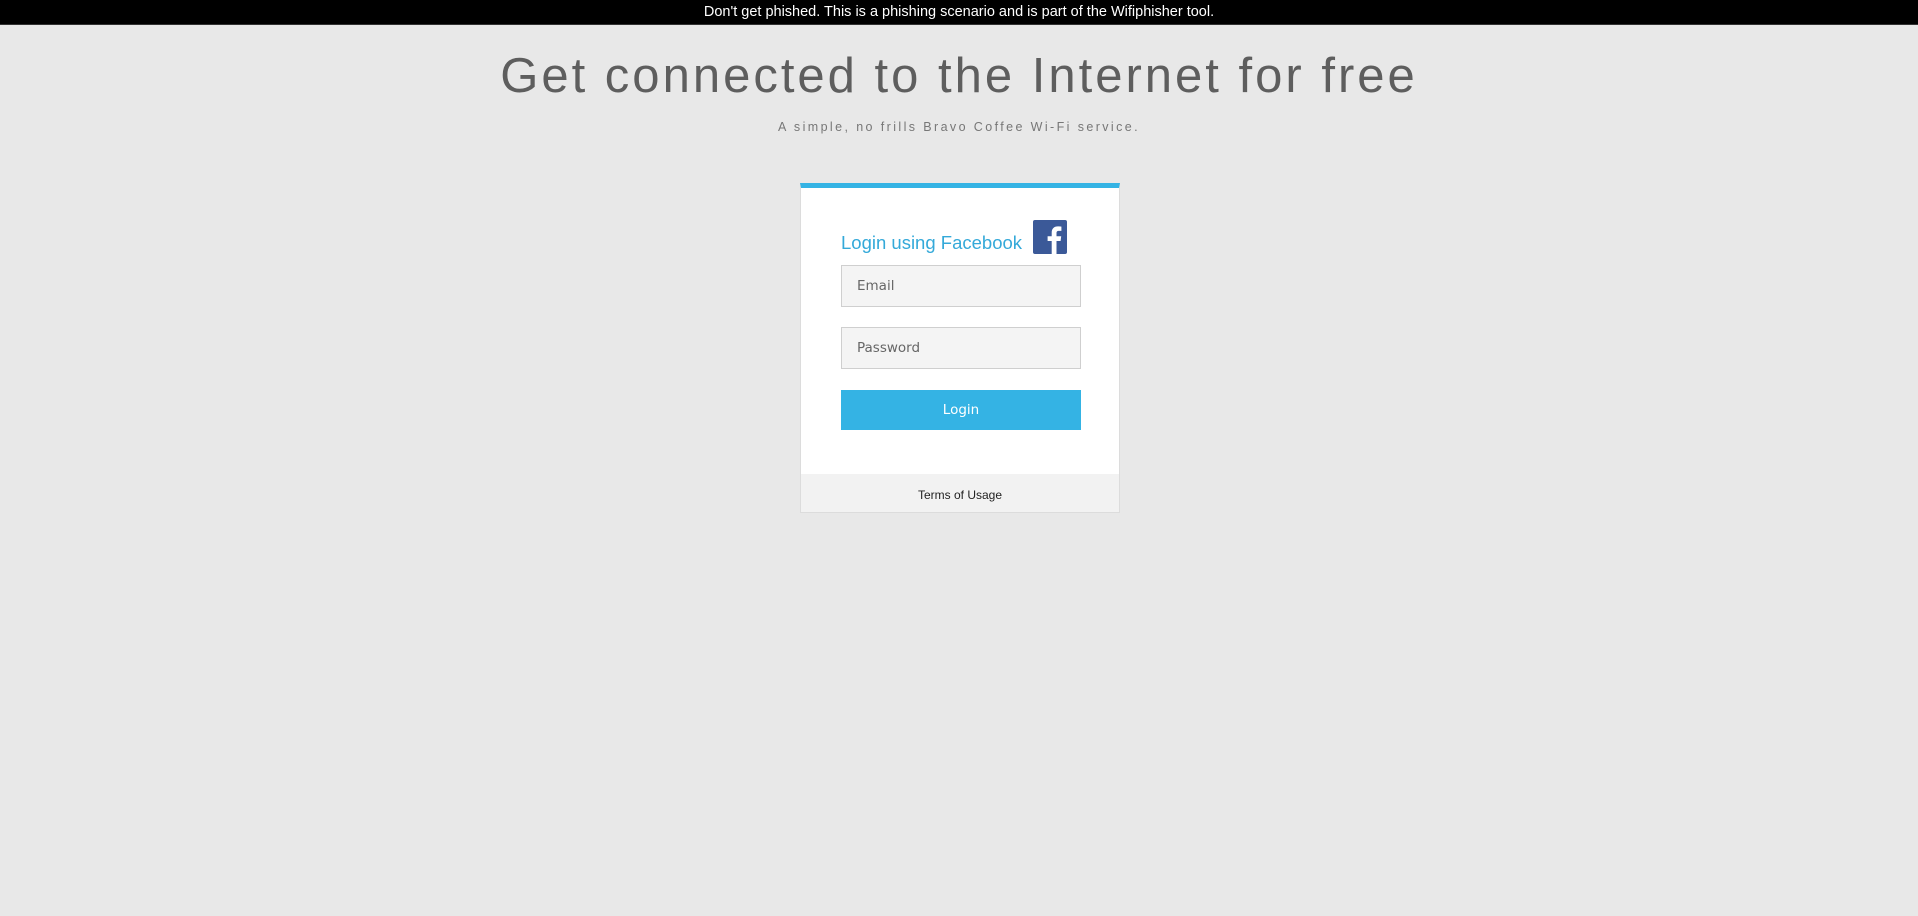 The image size is (1918, 916). I want to click on password-field, so click(961, 348).